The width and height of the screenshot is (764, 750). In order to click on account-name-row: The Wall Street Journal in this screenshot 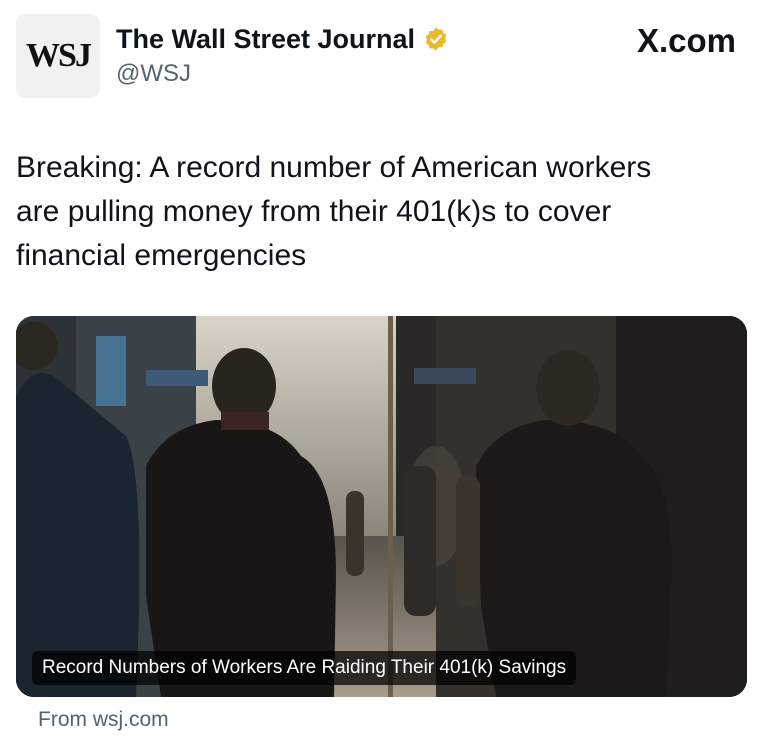, I will do `click(282, 39)`.